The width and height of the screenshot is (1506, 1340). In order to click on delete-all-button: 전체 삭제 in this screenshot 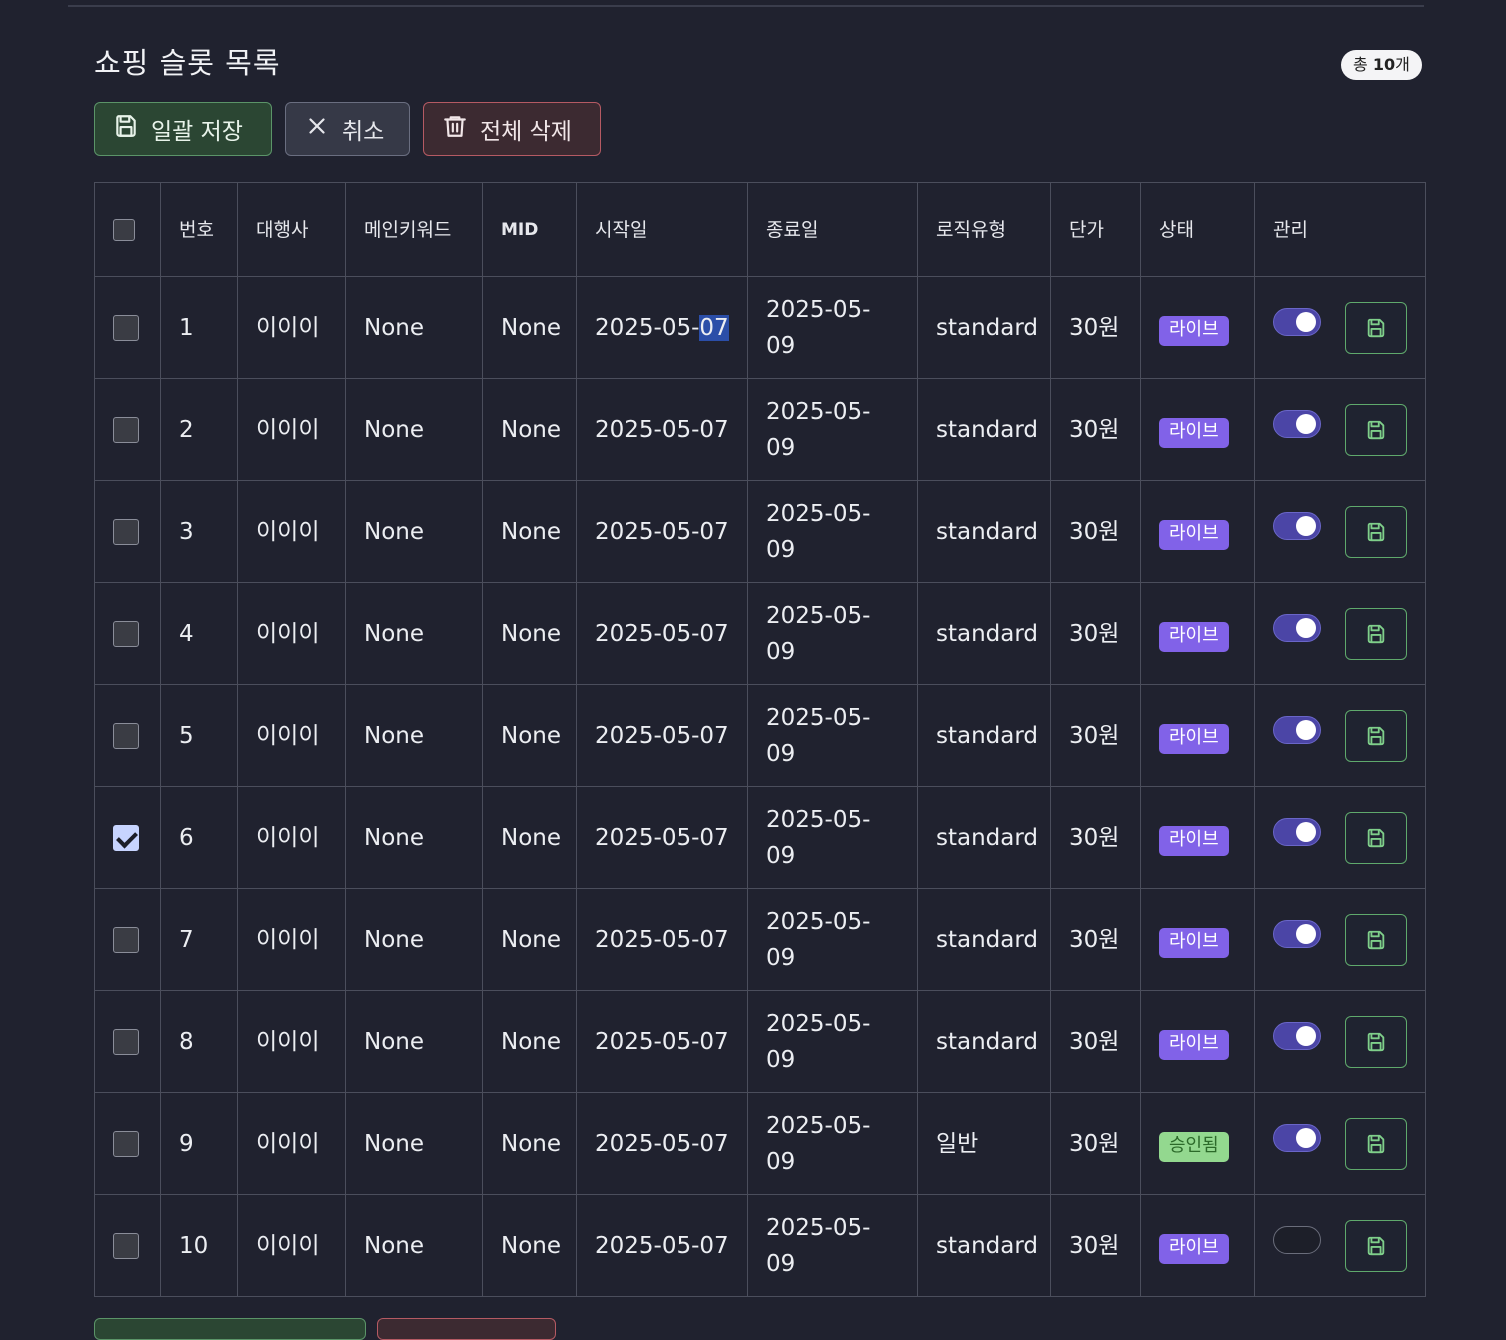, I will do `click(512, 129)`.